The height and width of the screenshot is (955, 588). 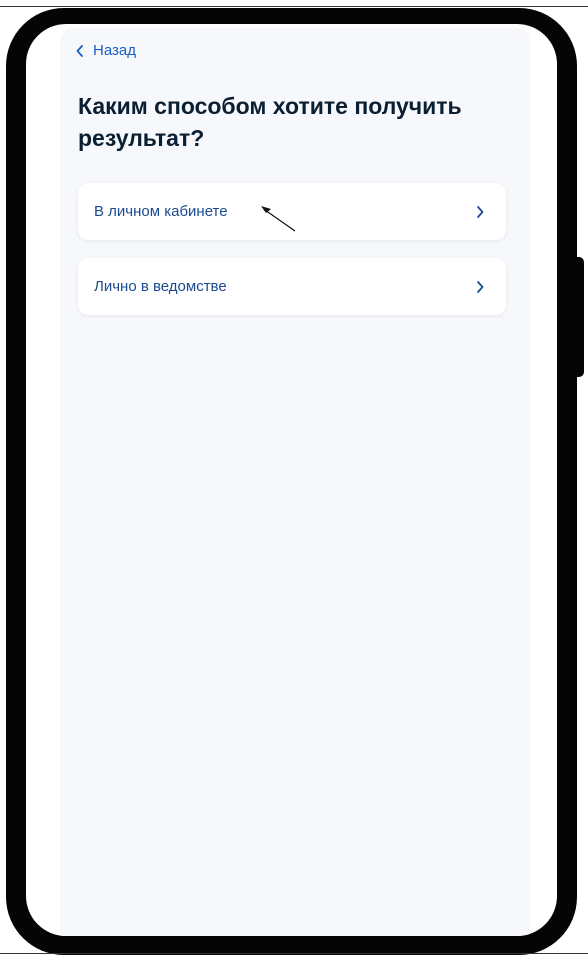 What do you see at coordinates (160, 286) in the screenshot?
I see `option-label: Лично в ведомстве` at bounding box center [160, 286].